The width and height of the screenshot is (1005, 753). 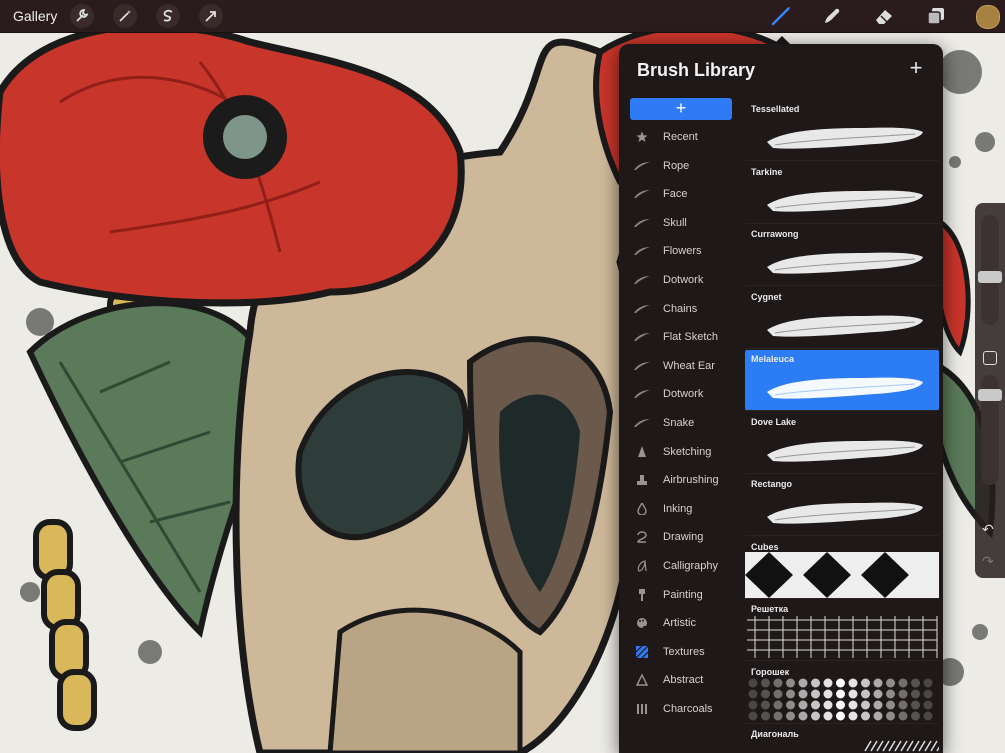 I want to click on brush-set-label: Flat Sketch, so click(x=691, y=337).